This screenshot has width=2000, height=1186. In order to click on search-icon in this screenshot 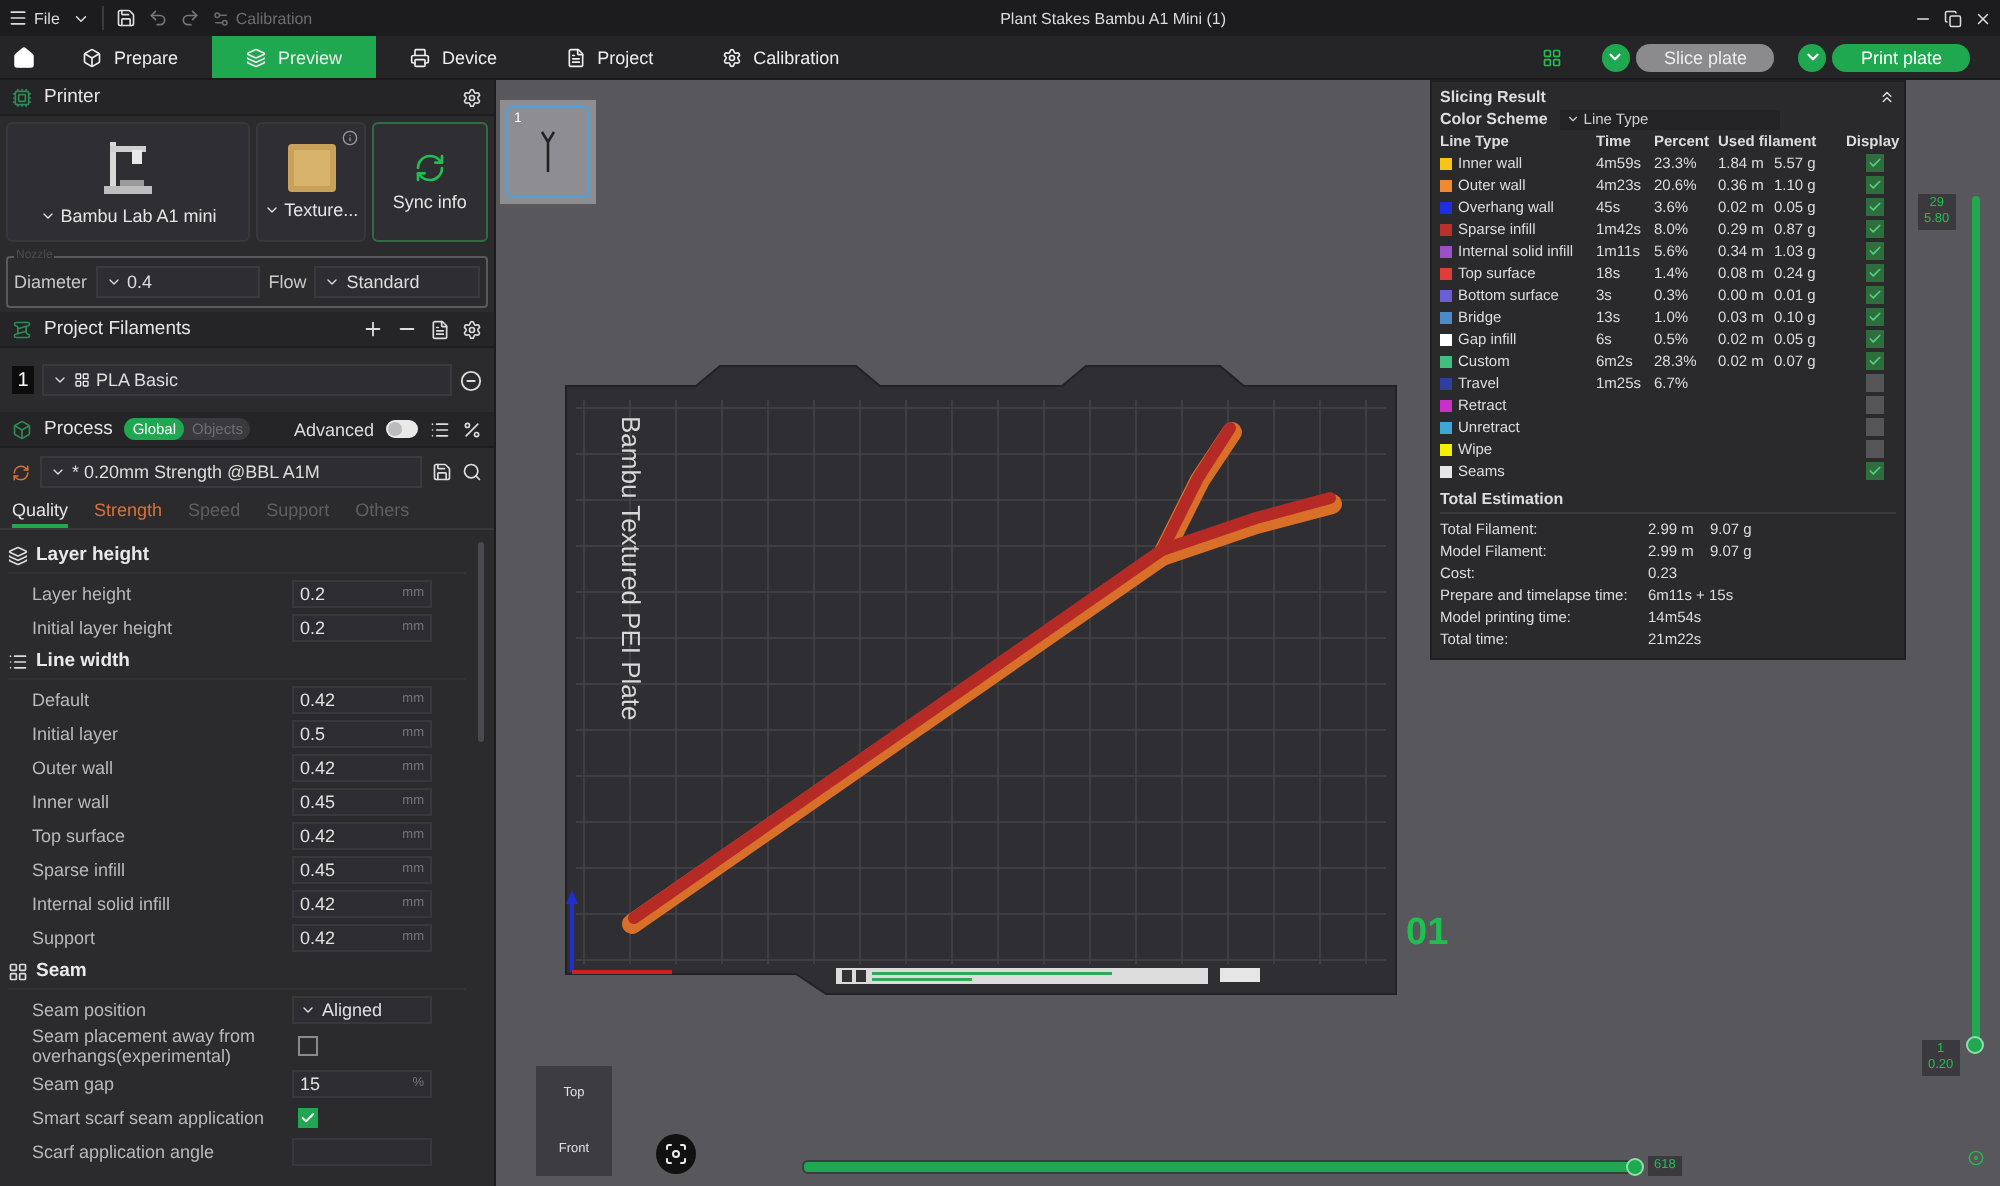, I will do `click(472, 472)`.